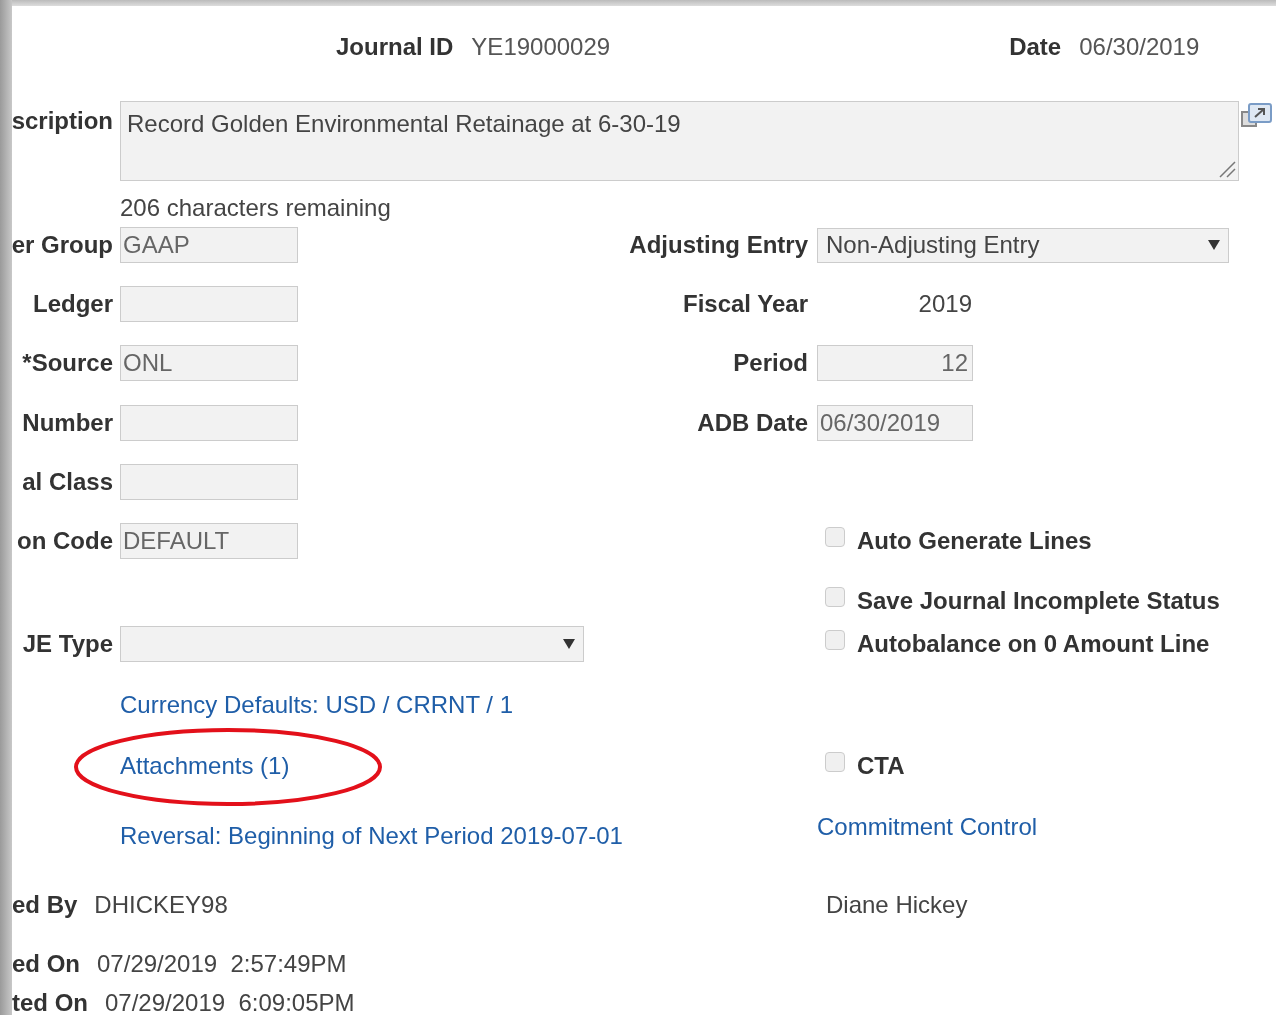 The width and height of the screenshot is (1276, 1015). I want to click on description-field: Record Golden Environmental Retainage at 6-30-19, so click(679, 141).